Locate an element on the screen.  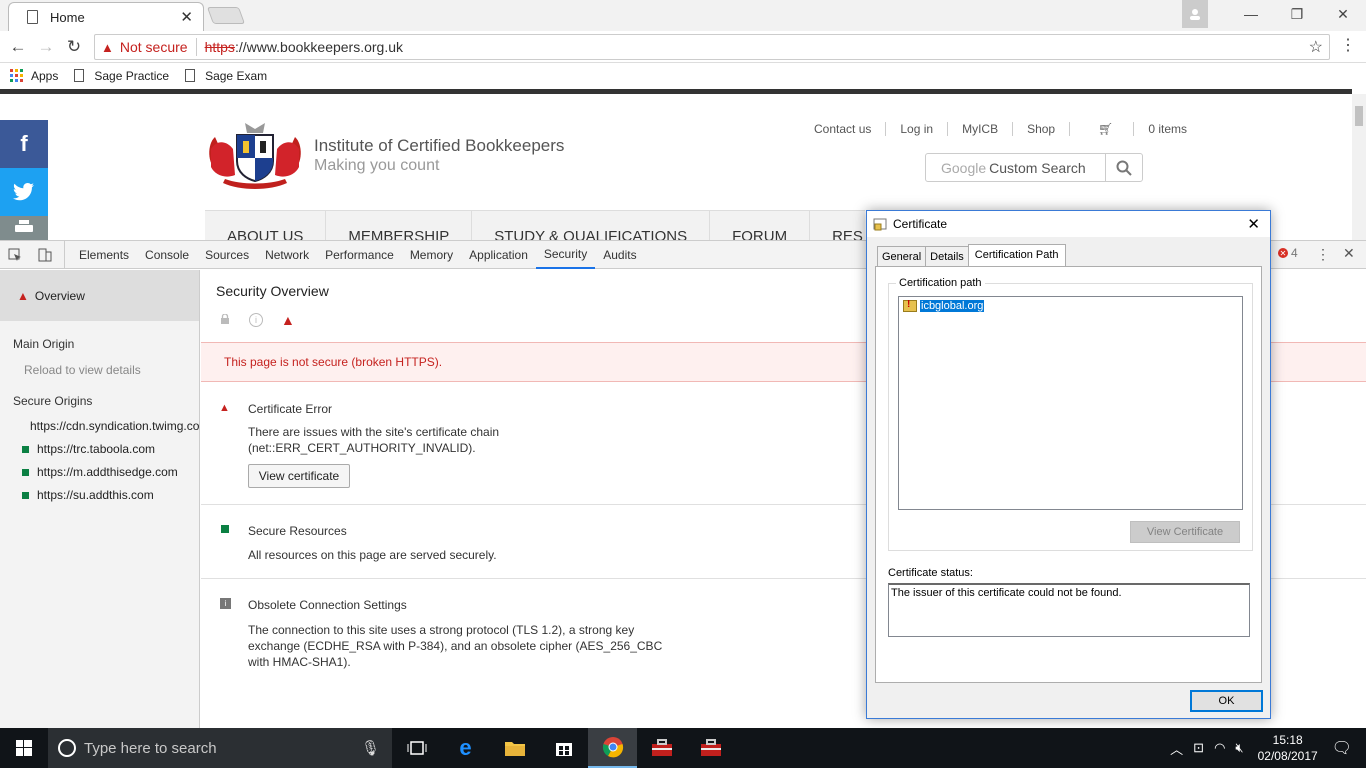
taskbar-search-input: Type here to search 🎙︎ is located at coordinates (220, 748).